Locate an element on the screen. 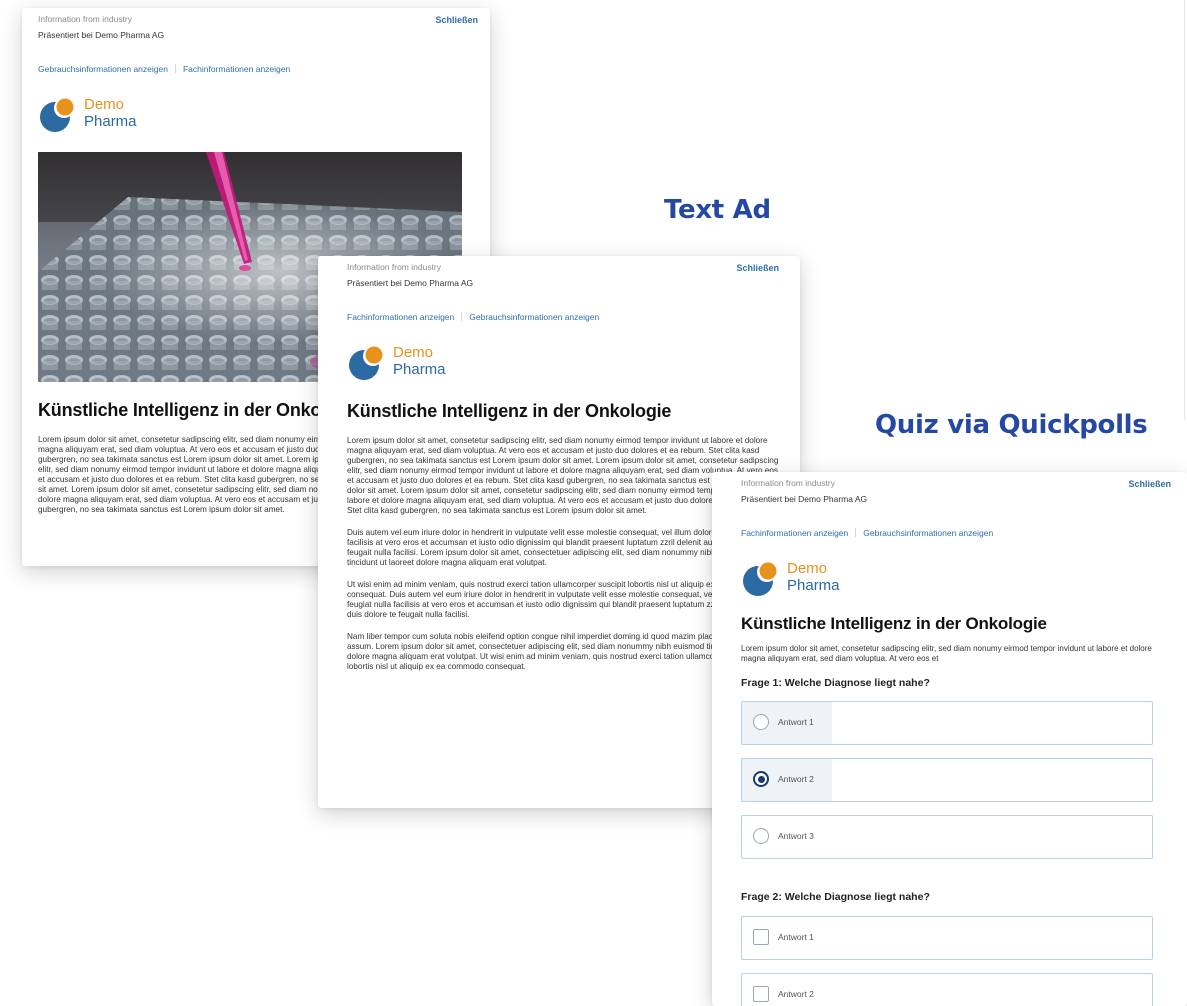 The width and height of the screenshot is (1187, 1006). text-ad-caption: Text Ad is located at coordinates (717, 210).